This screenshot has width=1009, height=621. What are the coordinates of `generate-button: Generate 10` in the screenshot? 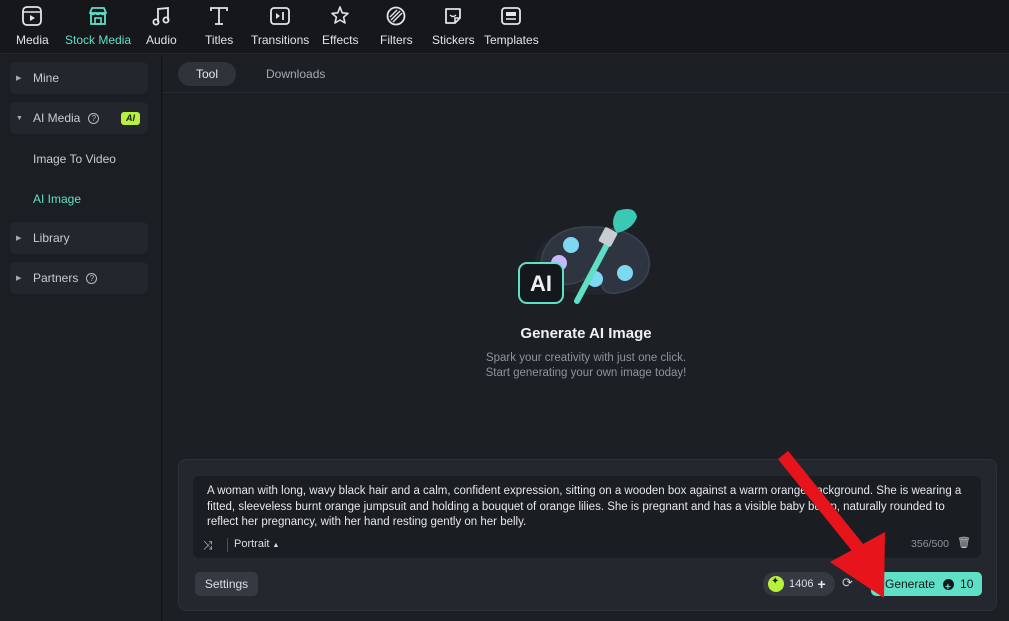 It's located at (926, 586).